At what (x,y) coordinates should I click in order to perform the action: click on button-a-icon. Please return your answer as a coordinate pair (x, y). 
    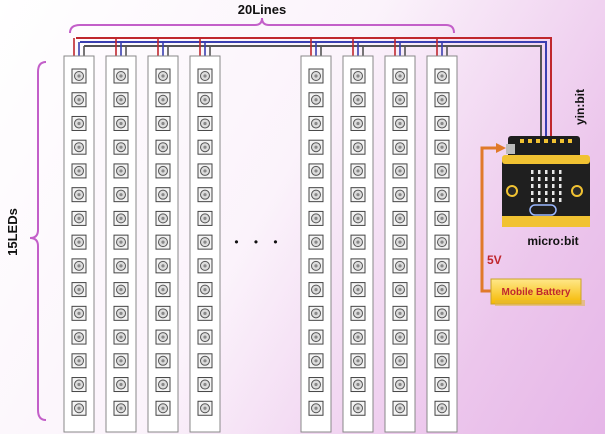
    Looking at the image, I should click on (512, 191).